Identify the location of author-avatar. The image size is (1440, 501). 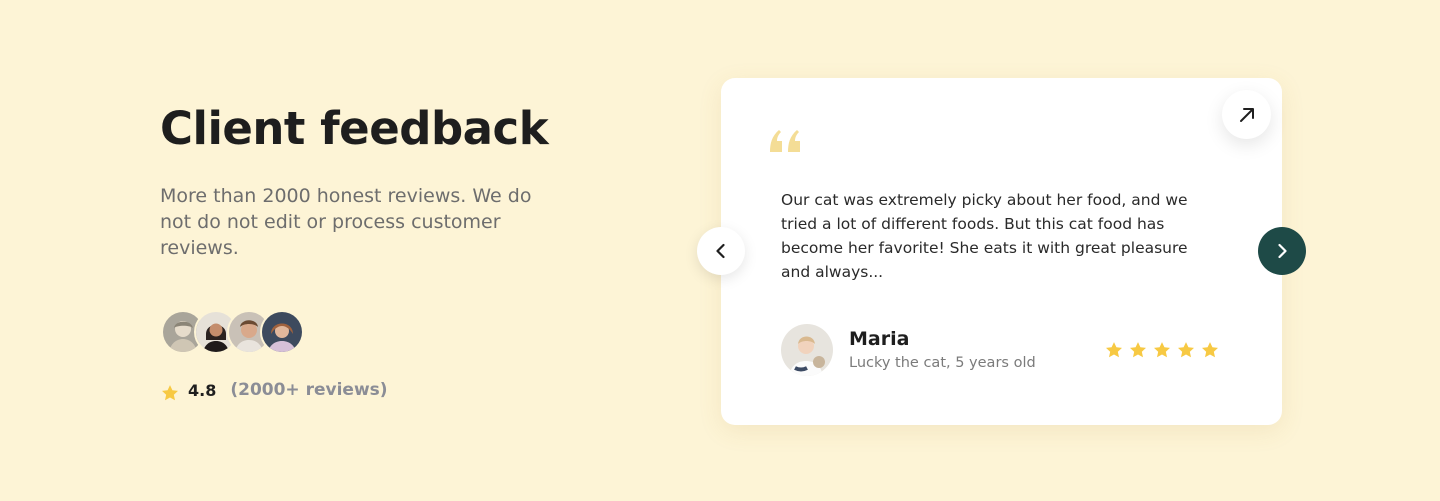
(807, 350).